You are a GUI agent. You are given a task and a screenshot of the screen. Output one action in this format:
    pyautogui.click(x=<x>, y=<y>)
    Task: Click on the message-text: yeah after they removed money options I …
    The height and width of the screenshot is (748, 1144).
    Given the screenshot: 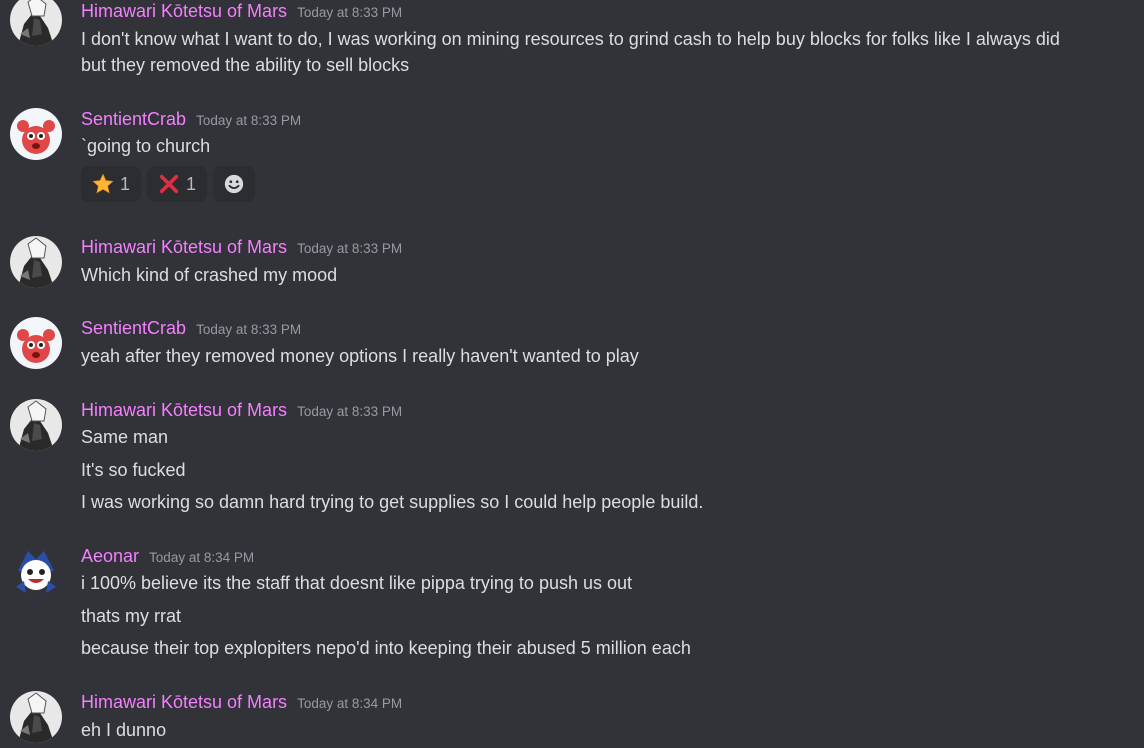 What is the action you would take?
    pyautogui.click(x=360, y=356)
    